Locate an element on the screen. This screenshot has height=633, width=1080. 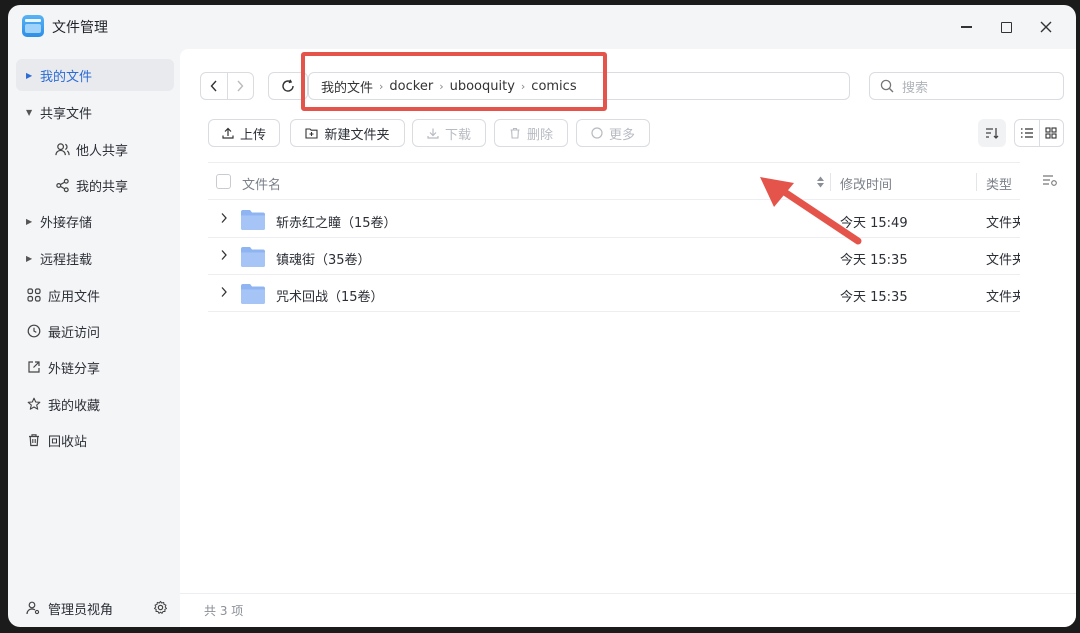
new-folder-icon is located at coordinates (312, 133).